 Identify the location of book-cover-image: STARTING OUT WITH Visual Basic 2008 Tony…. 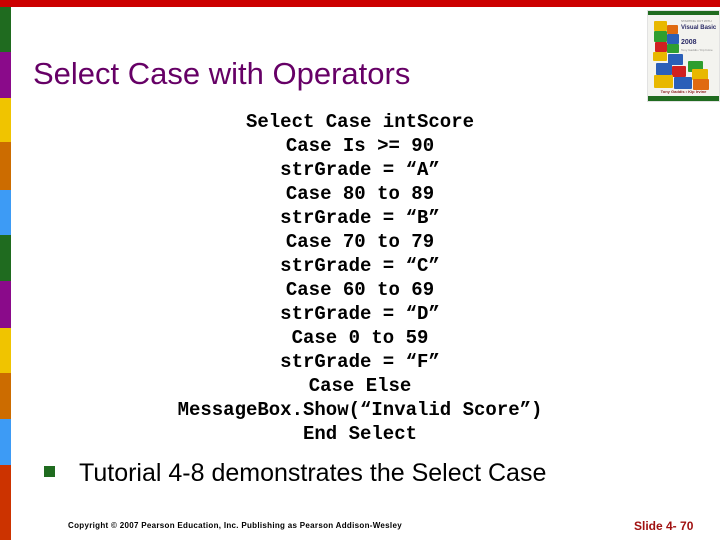
(683, 56).